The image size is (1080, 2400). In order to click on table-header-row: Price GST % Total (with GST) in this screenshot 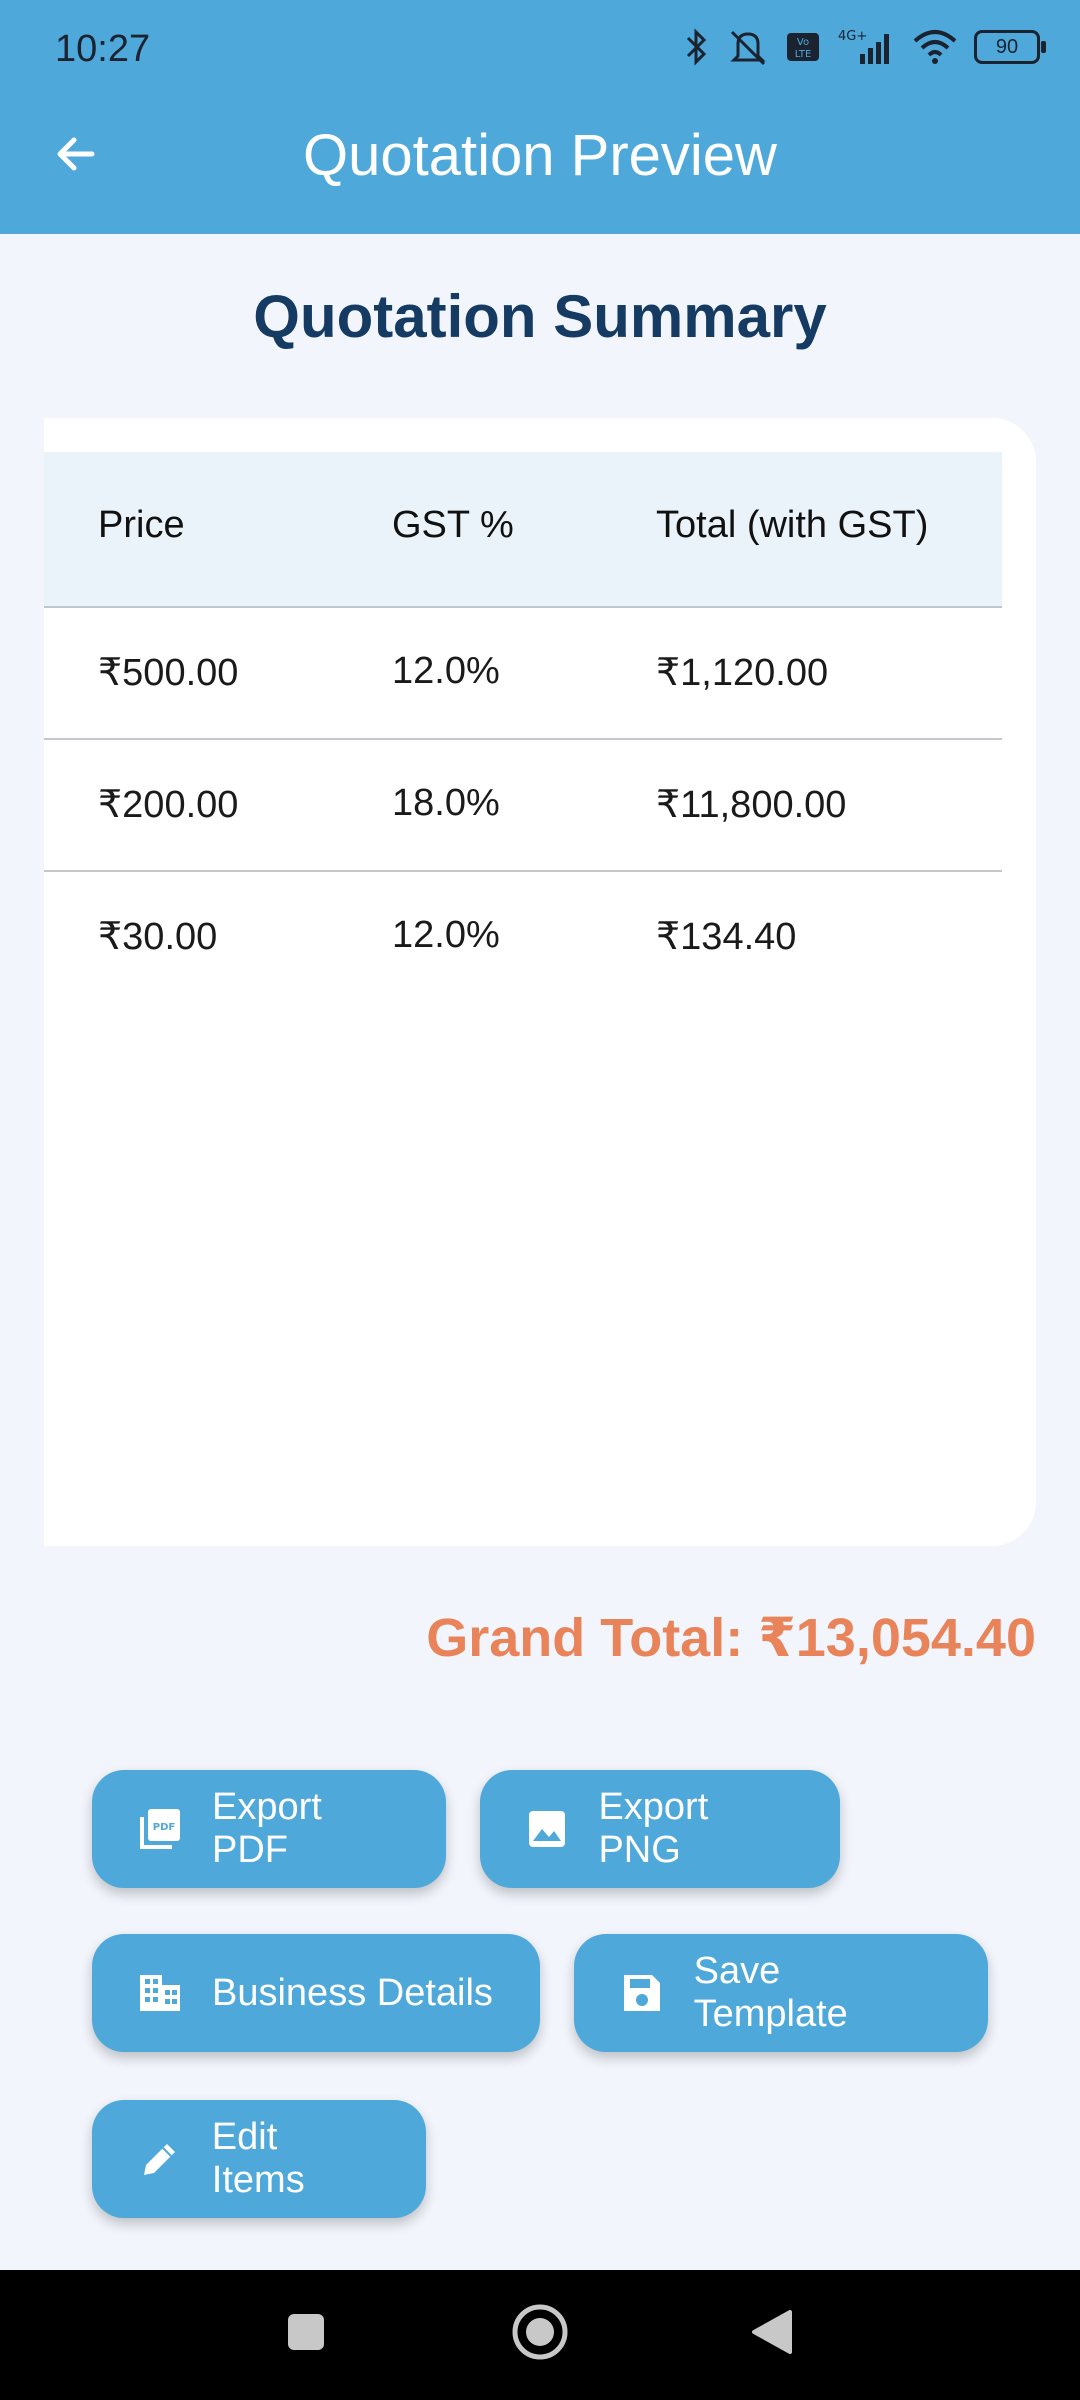, I will do `click(523, 530)`.